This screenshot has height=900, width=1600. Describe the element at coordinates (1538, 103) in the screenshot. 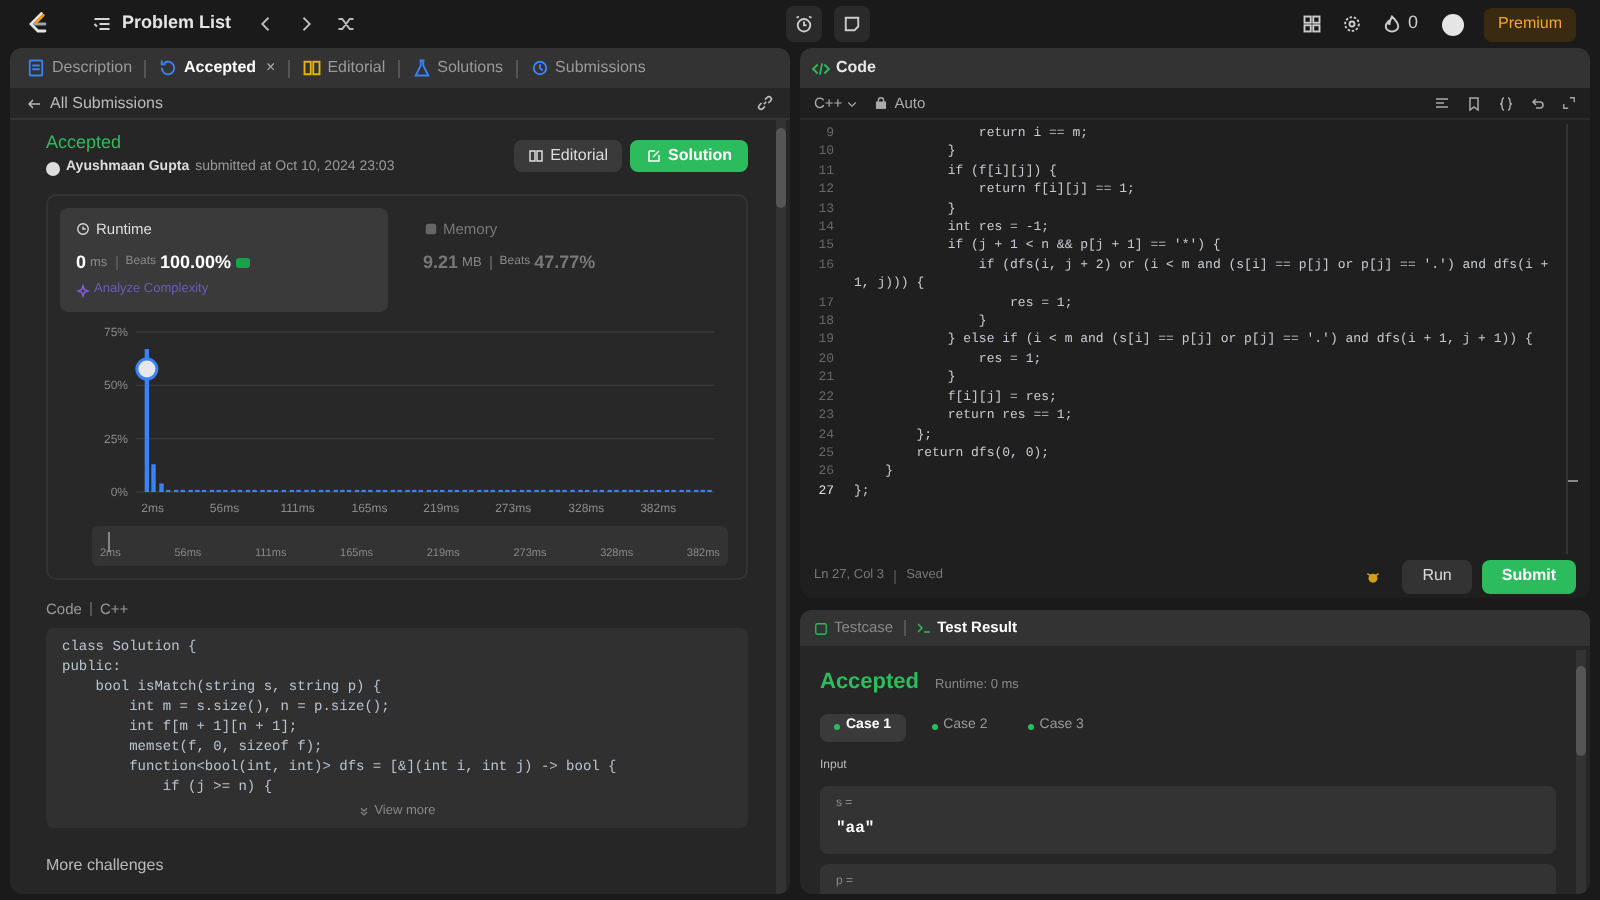

I see `undo-icon` at that location.